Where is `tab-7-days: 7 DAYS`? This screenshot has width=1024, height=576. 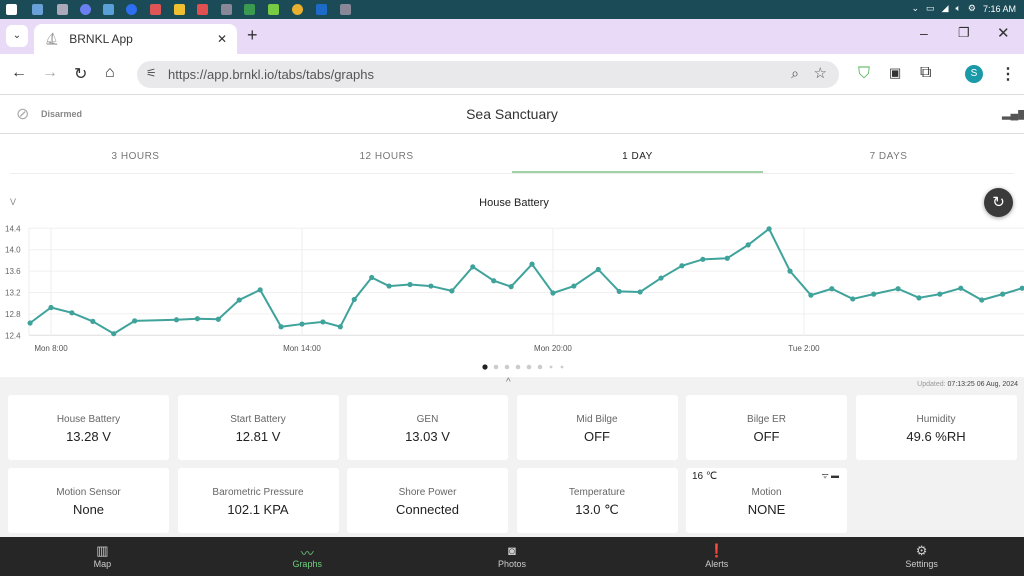 tab-7-days: 7 DAYS is located at coordinates (888, 156).